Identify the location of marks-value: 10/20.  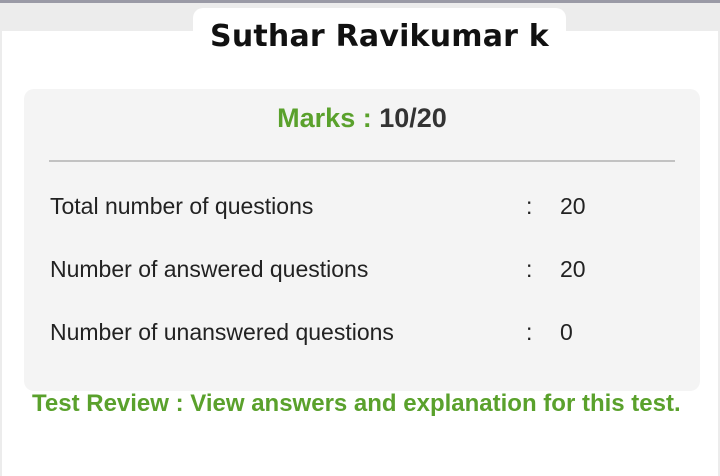
(413, 118).